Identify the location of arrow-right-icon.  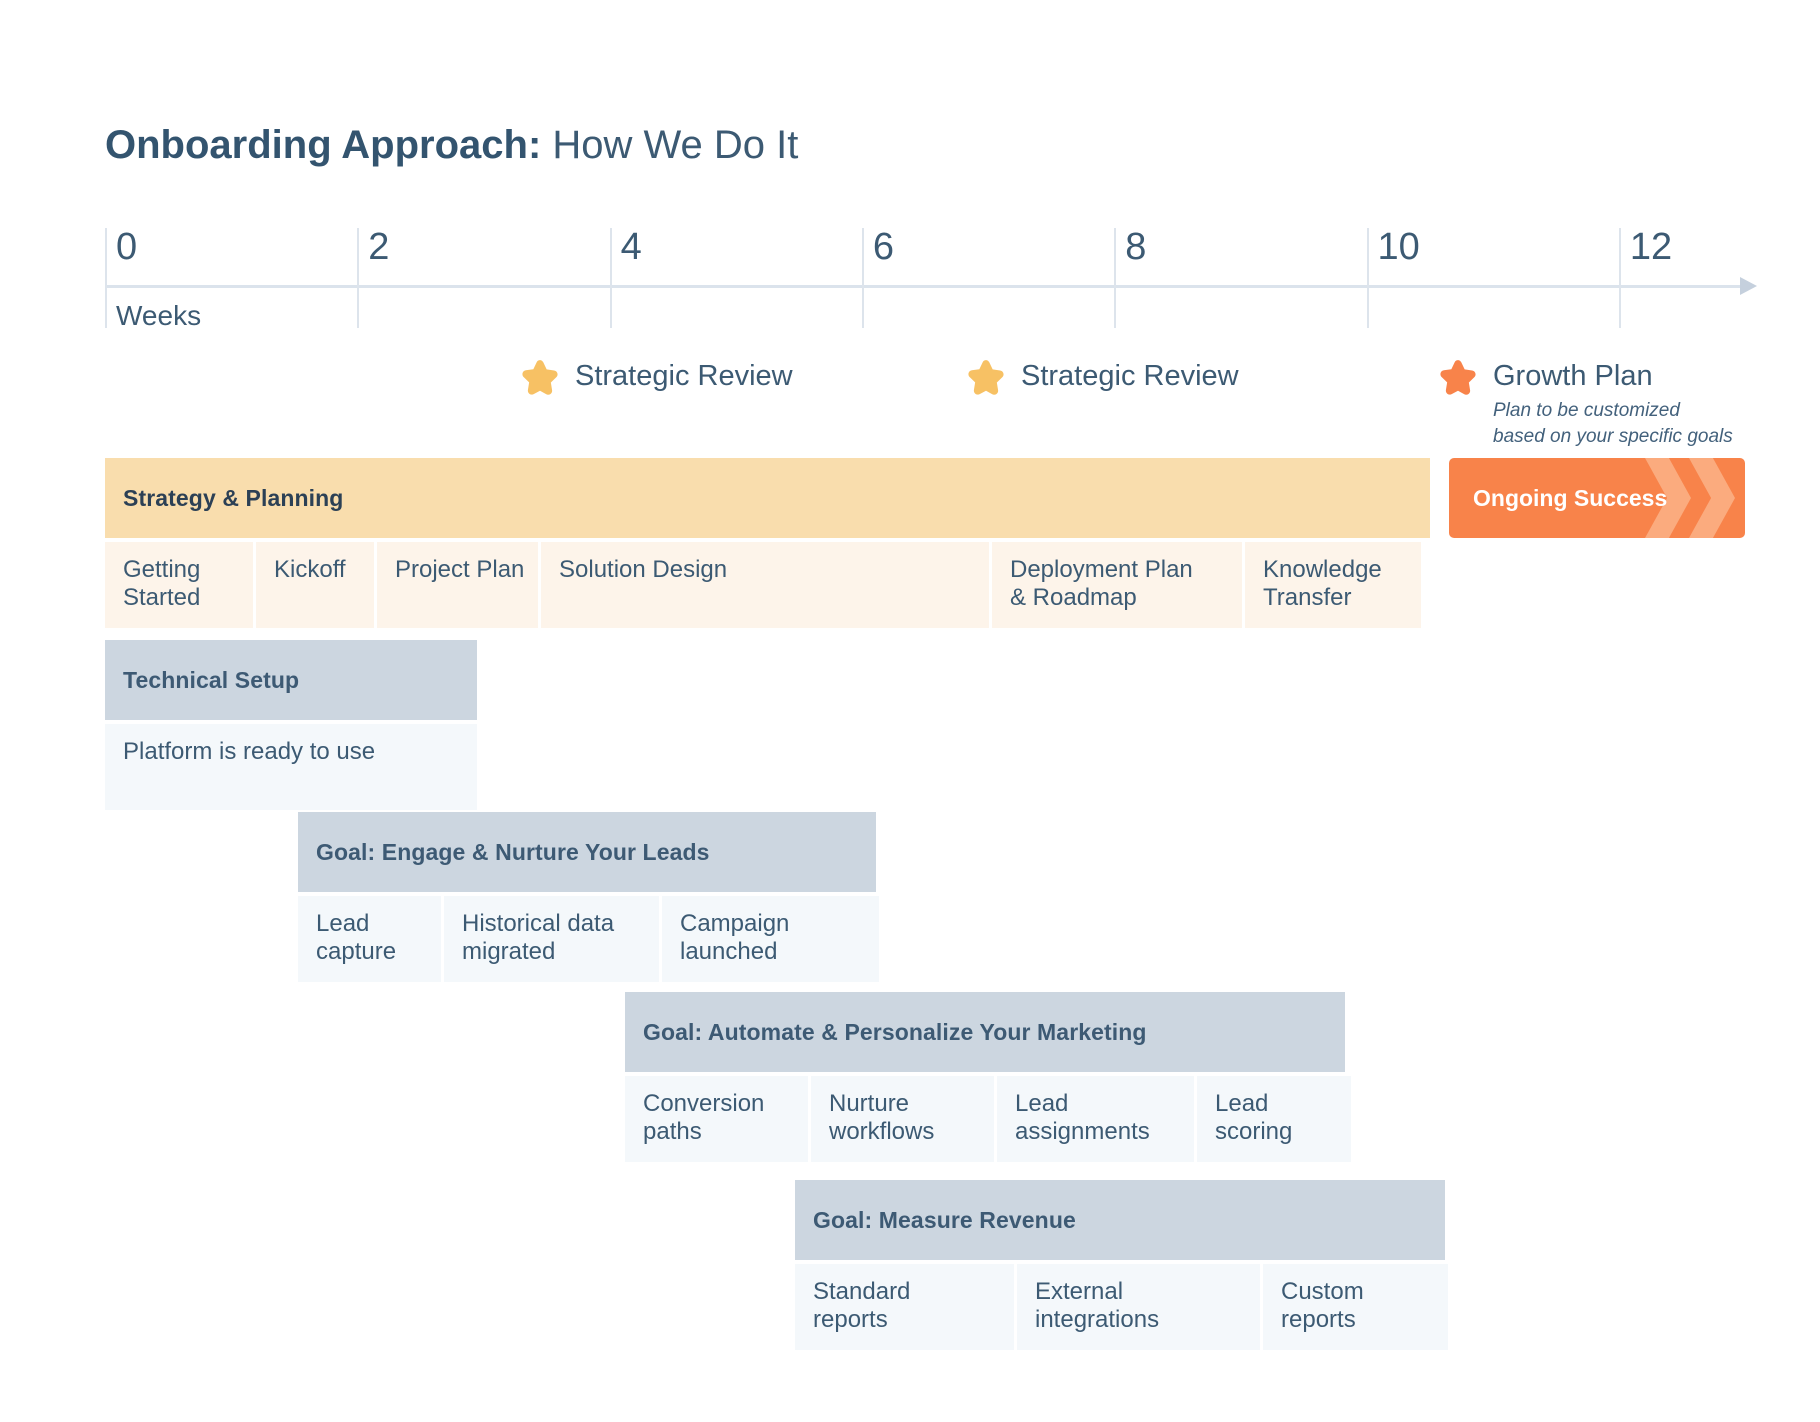
(1748, 286).